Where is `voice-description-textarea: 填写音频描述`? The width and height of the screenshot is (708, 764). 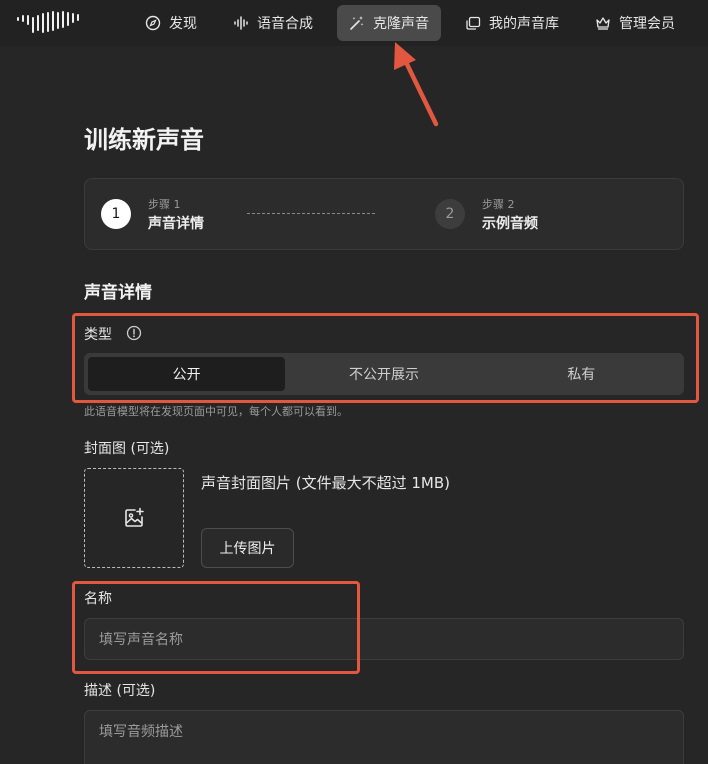 voice-description-textarea: 填写音频描述 is located at coordinates (384, 737).